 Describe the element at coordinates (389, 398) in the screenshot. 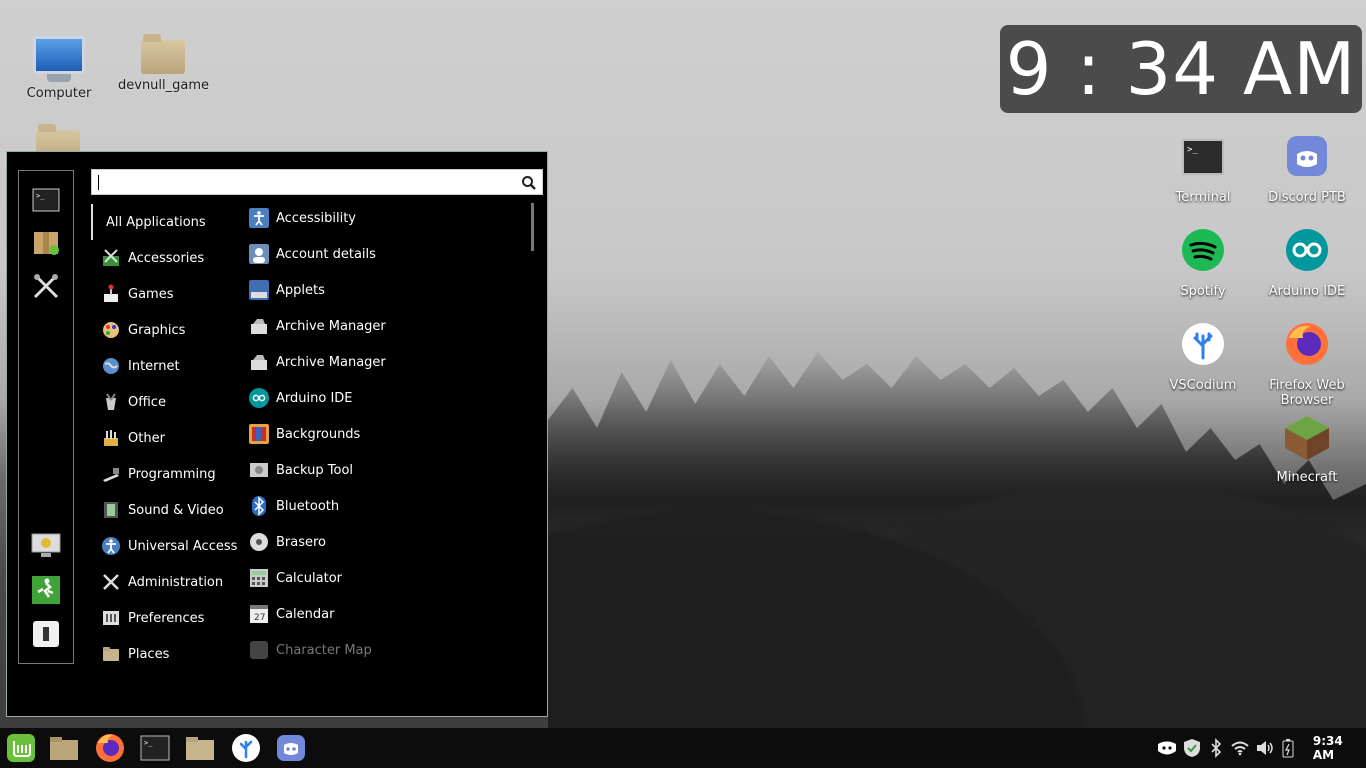

I see `app-arduino-ide: Arduino IDE` at that location.